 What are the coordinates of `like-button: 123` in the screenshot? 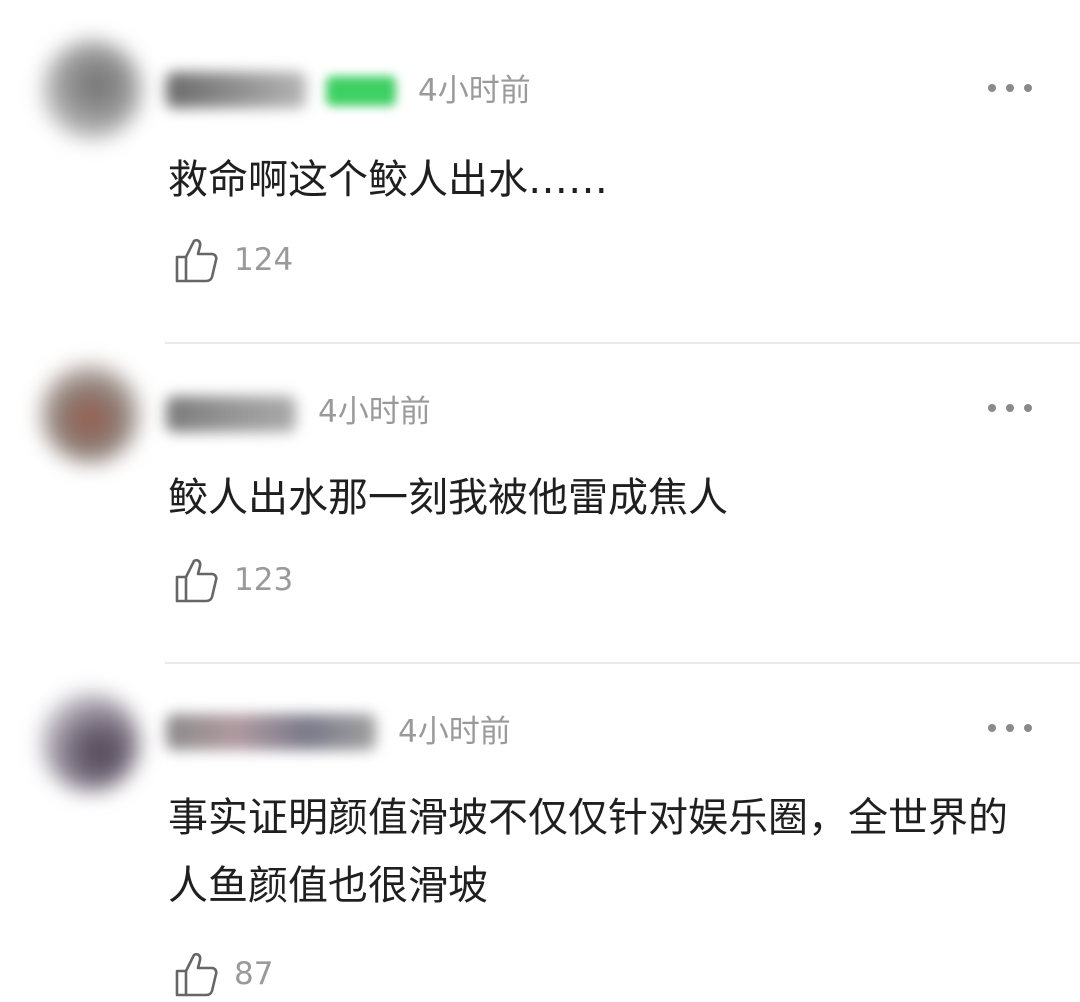 It's located at (233, 580).